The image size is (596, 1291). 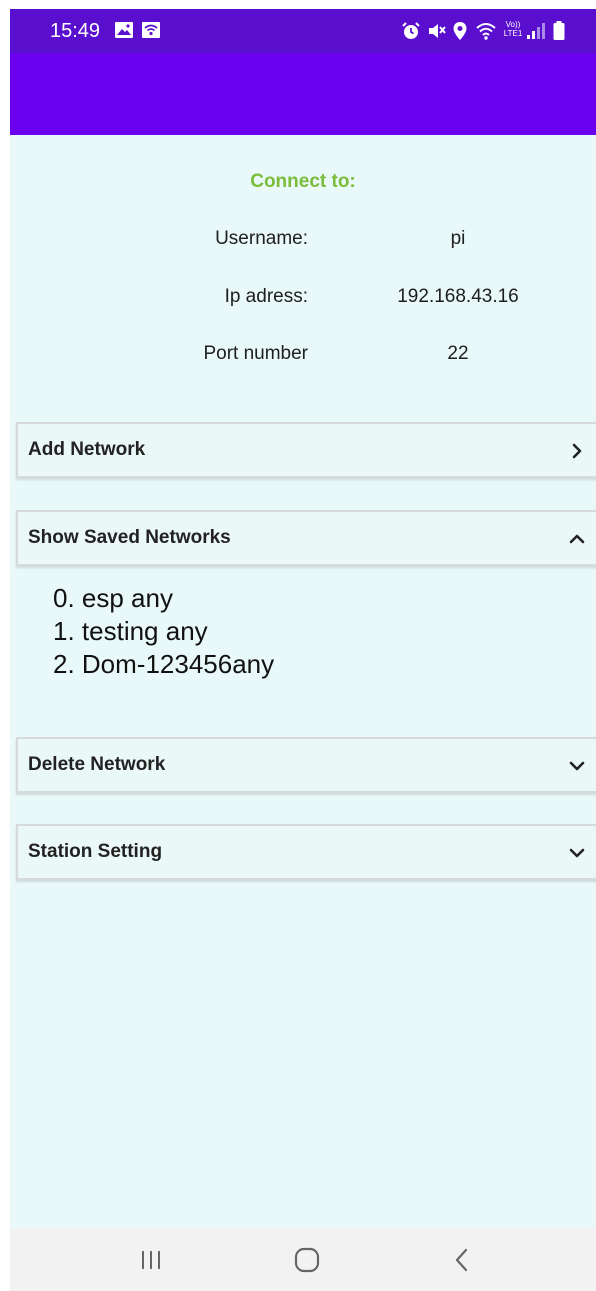 What do you see at coordinates (87, 449) in the screenshot?
I see `add-network-title: Add Network` at bounding box center [87, 449].